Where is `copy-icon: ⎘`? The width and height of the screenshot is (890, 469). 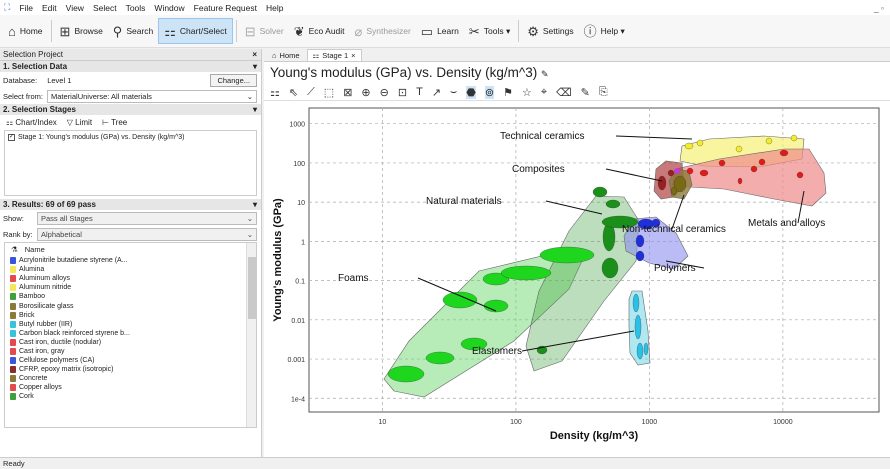
copy-icon: ⎘ is located at coordinates (603, 92).